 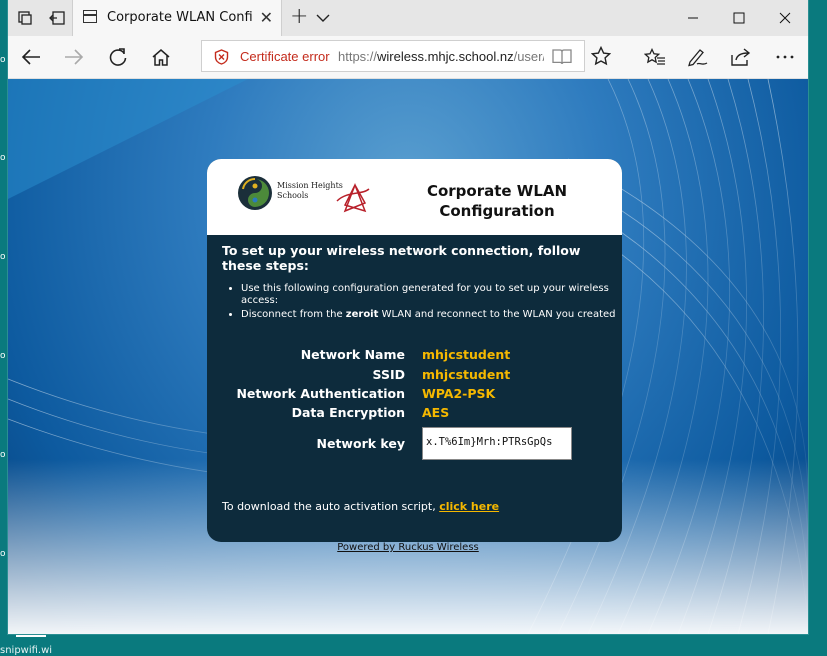 I want to click on back-arrow-icon, so click(x=31, y=57).